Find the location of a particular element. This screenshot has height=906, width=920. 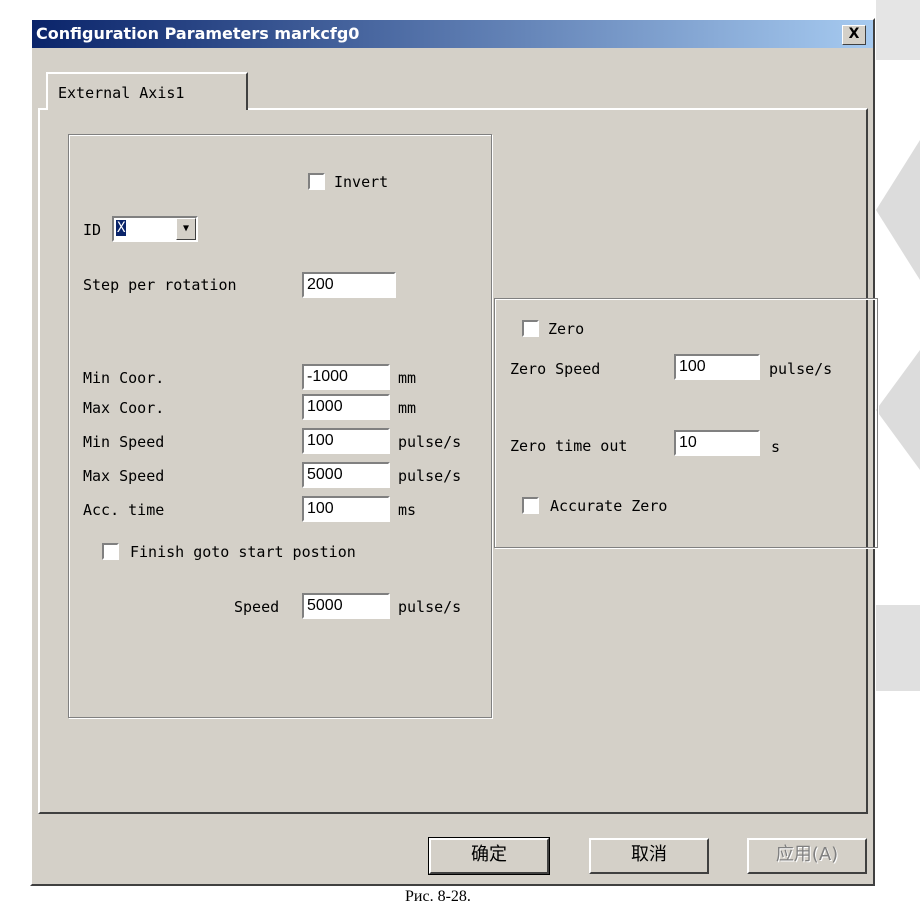

acc-time-label: Acc. time is located at coordinates (124, 510).